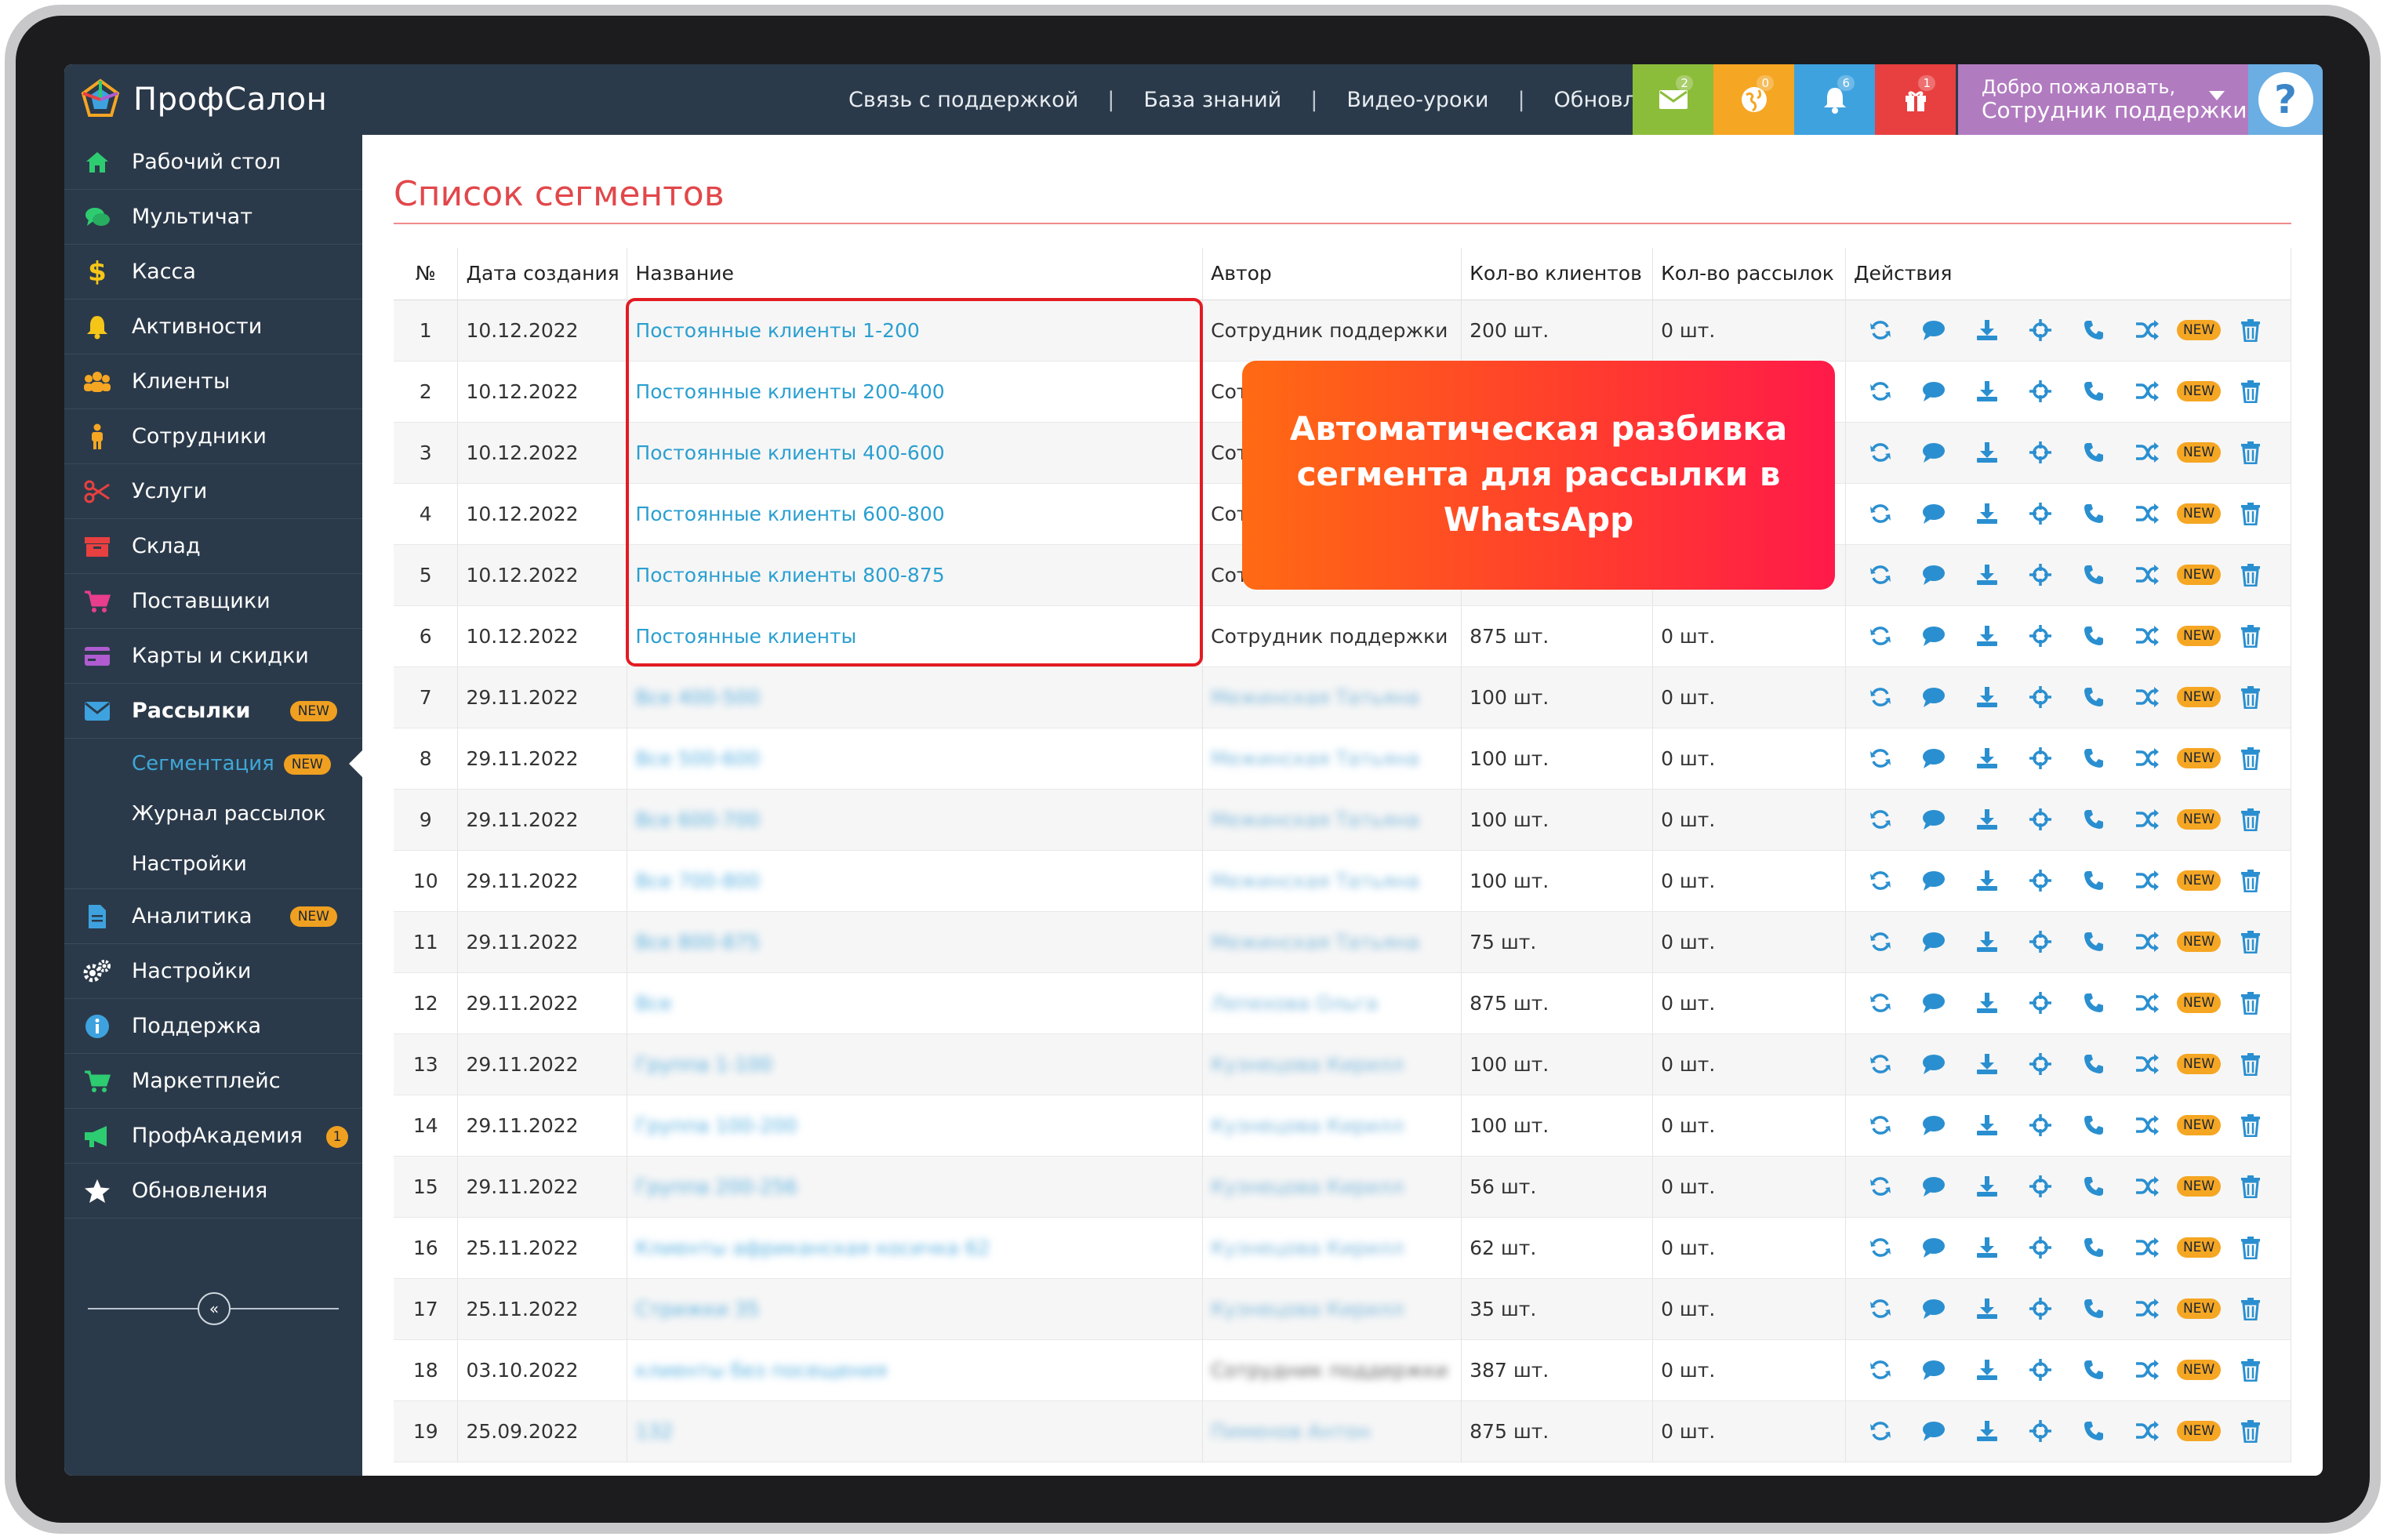  What do you see at coordinates (812, 1248) in the screenshot?
I see `segment-name-link: Клиенты африканская косичка 62` at bounding box center [812, 1248].